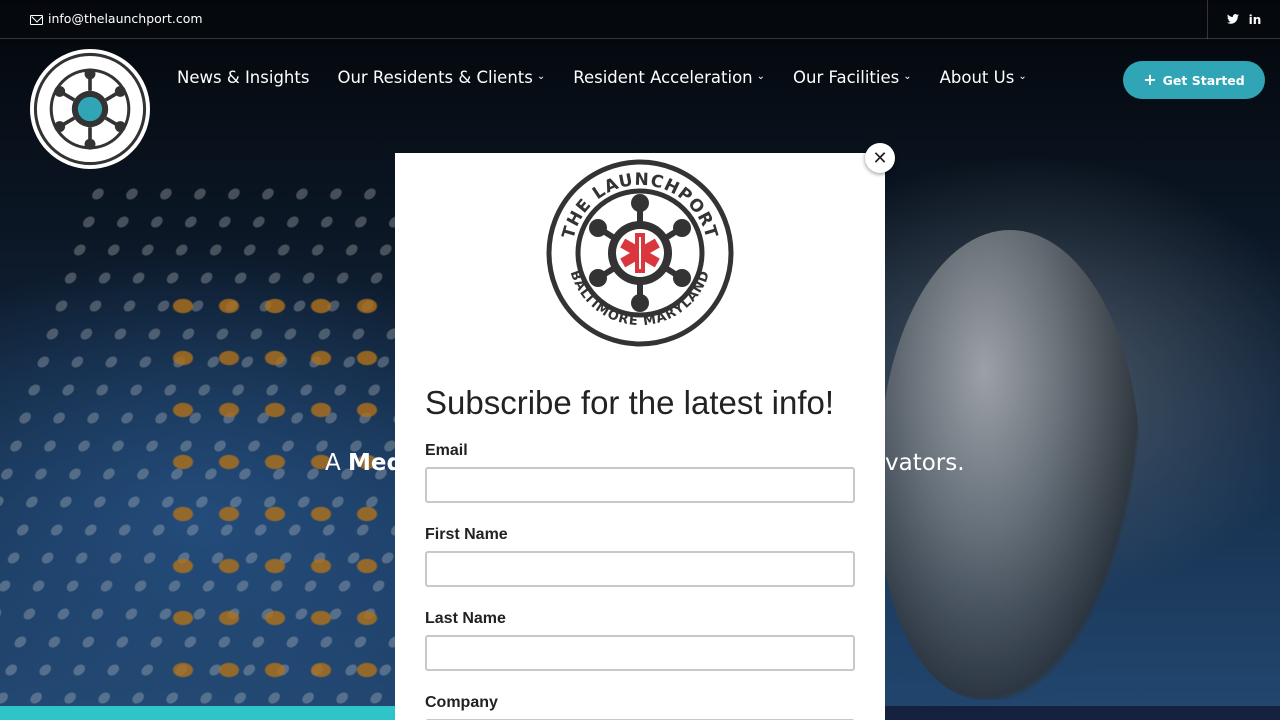  Describe the element at coordinates (364, 463) in the screenshot. I see `hero-tagline: A Med` at that location.